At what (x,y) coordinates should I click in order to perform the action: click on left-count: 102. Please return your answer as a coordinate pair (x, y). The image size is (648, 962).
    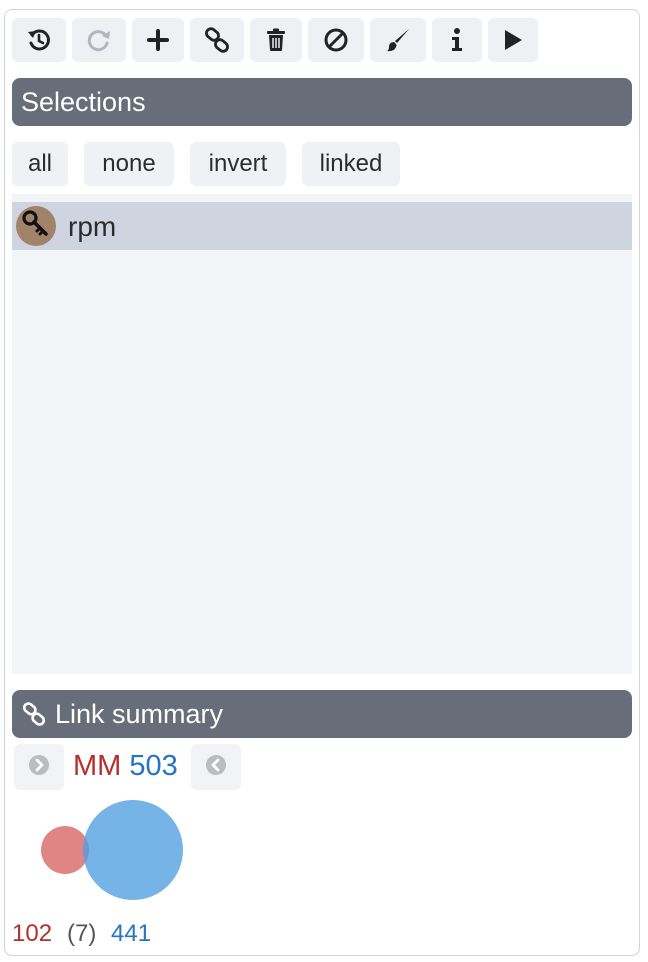
    Looking at the image, I should click on (32, 933).